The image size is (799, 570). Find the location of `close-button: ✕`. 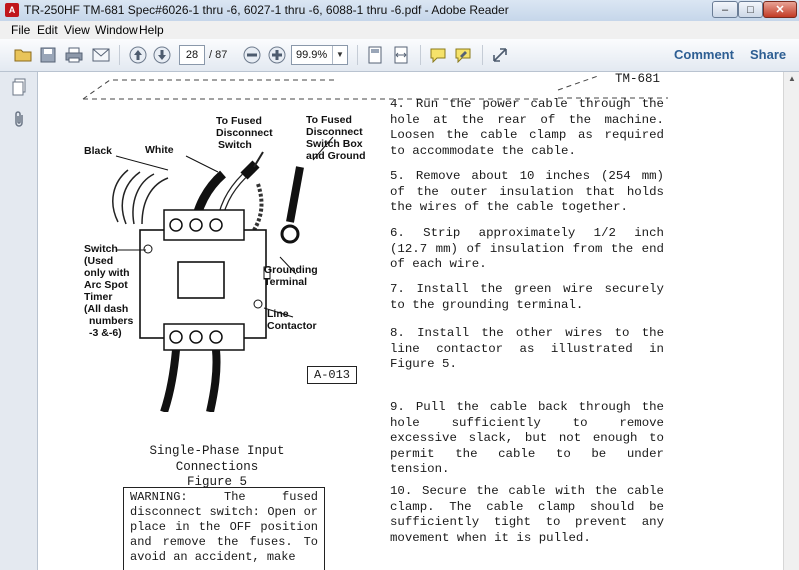

close-button: ✕ is located at coordinates (780, 9).